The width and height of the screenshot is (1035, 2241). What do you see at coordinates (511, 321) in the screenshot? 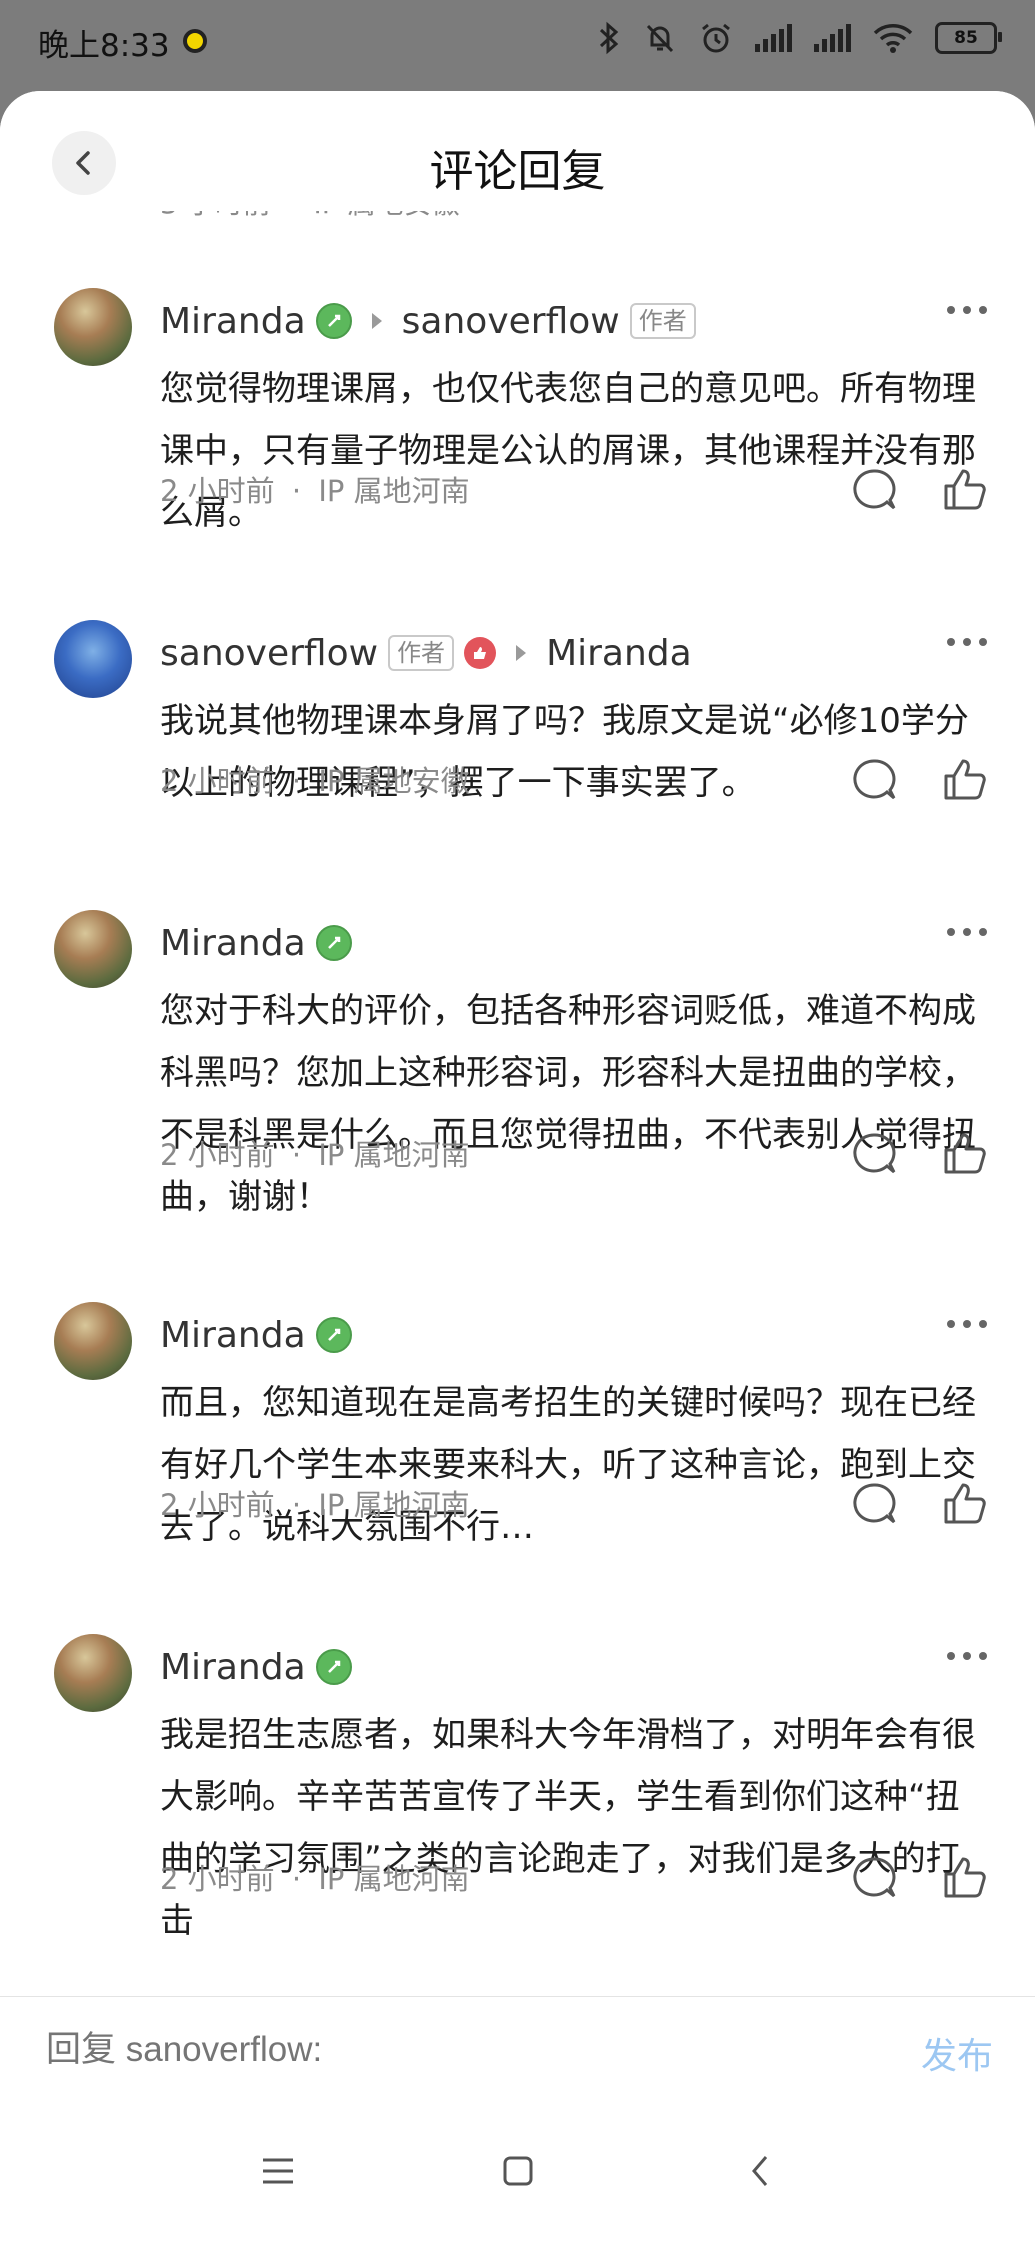
I see `reply-to-name: sanoverflow` at bounding box center [511, 321].